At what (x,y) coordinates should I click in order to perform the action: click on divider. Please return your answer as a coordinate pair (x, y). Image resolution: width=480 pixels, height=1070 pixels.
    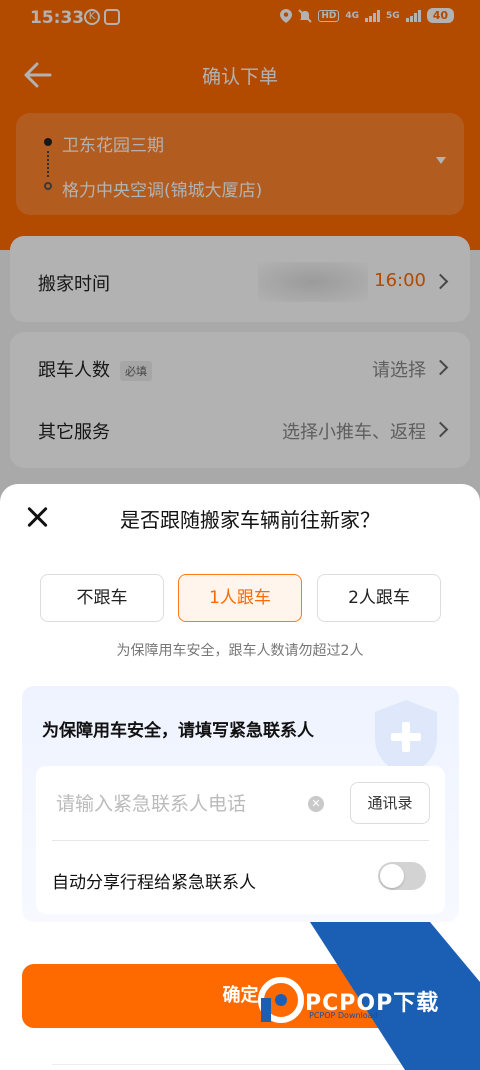
    Looking at the image, I should click on (240, 840).